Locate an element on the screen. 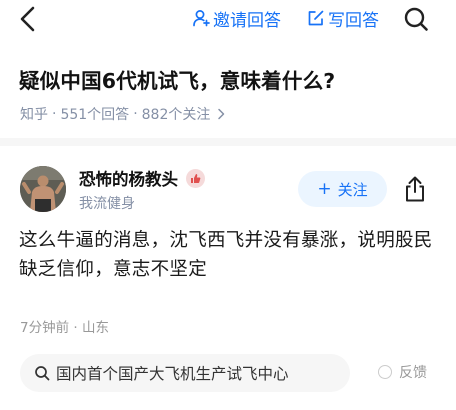  chevron-right-icon is located at coordinates (221, 114).